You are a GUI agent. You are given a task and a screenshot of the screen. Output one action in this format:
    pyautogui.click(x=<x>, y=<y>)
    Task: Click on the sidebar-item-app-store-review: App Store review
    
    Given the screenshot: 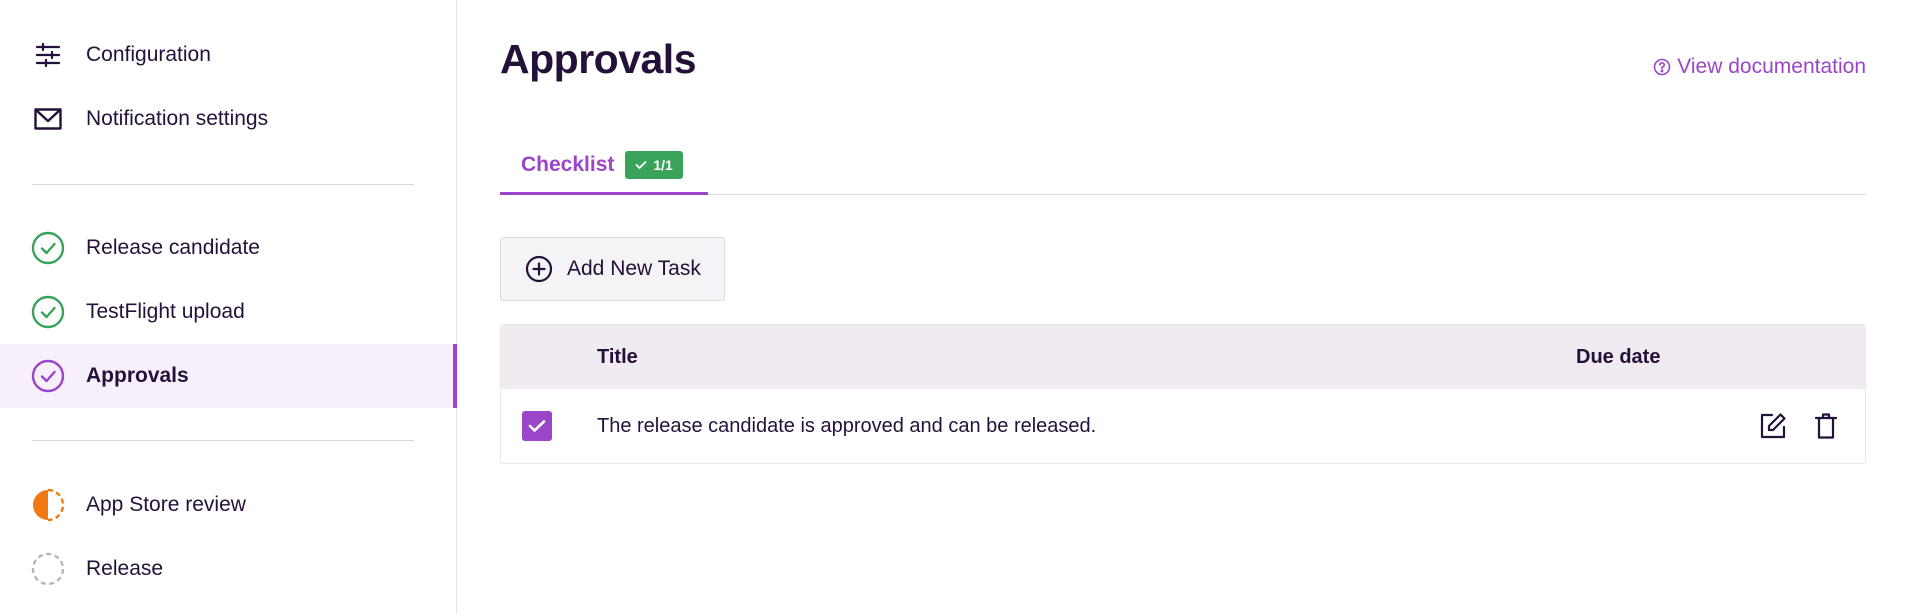 What is the action you would take?
    pyautogui.click(x=228, y=505)
    